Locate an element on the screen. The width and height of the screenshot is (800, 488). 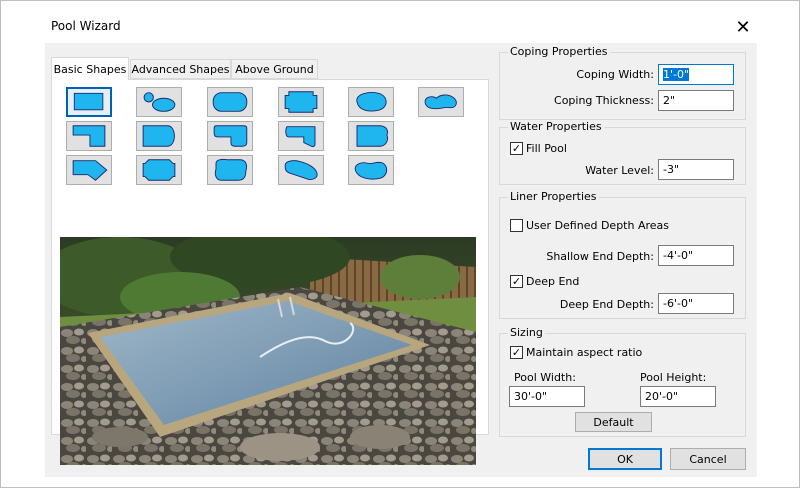
rectangle-pool-icon is located at coordinates (88, 101).